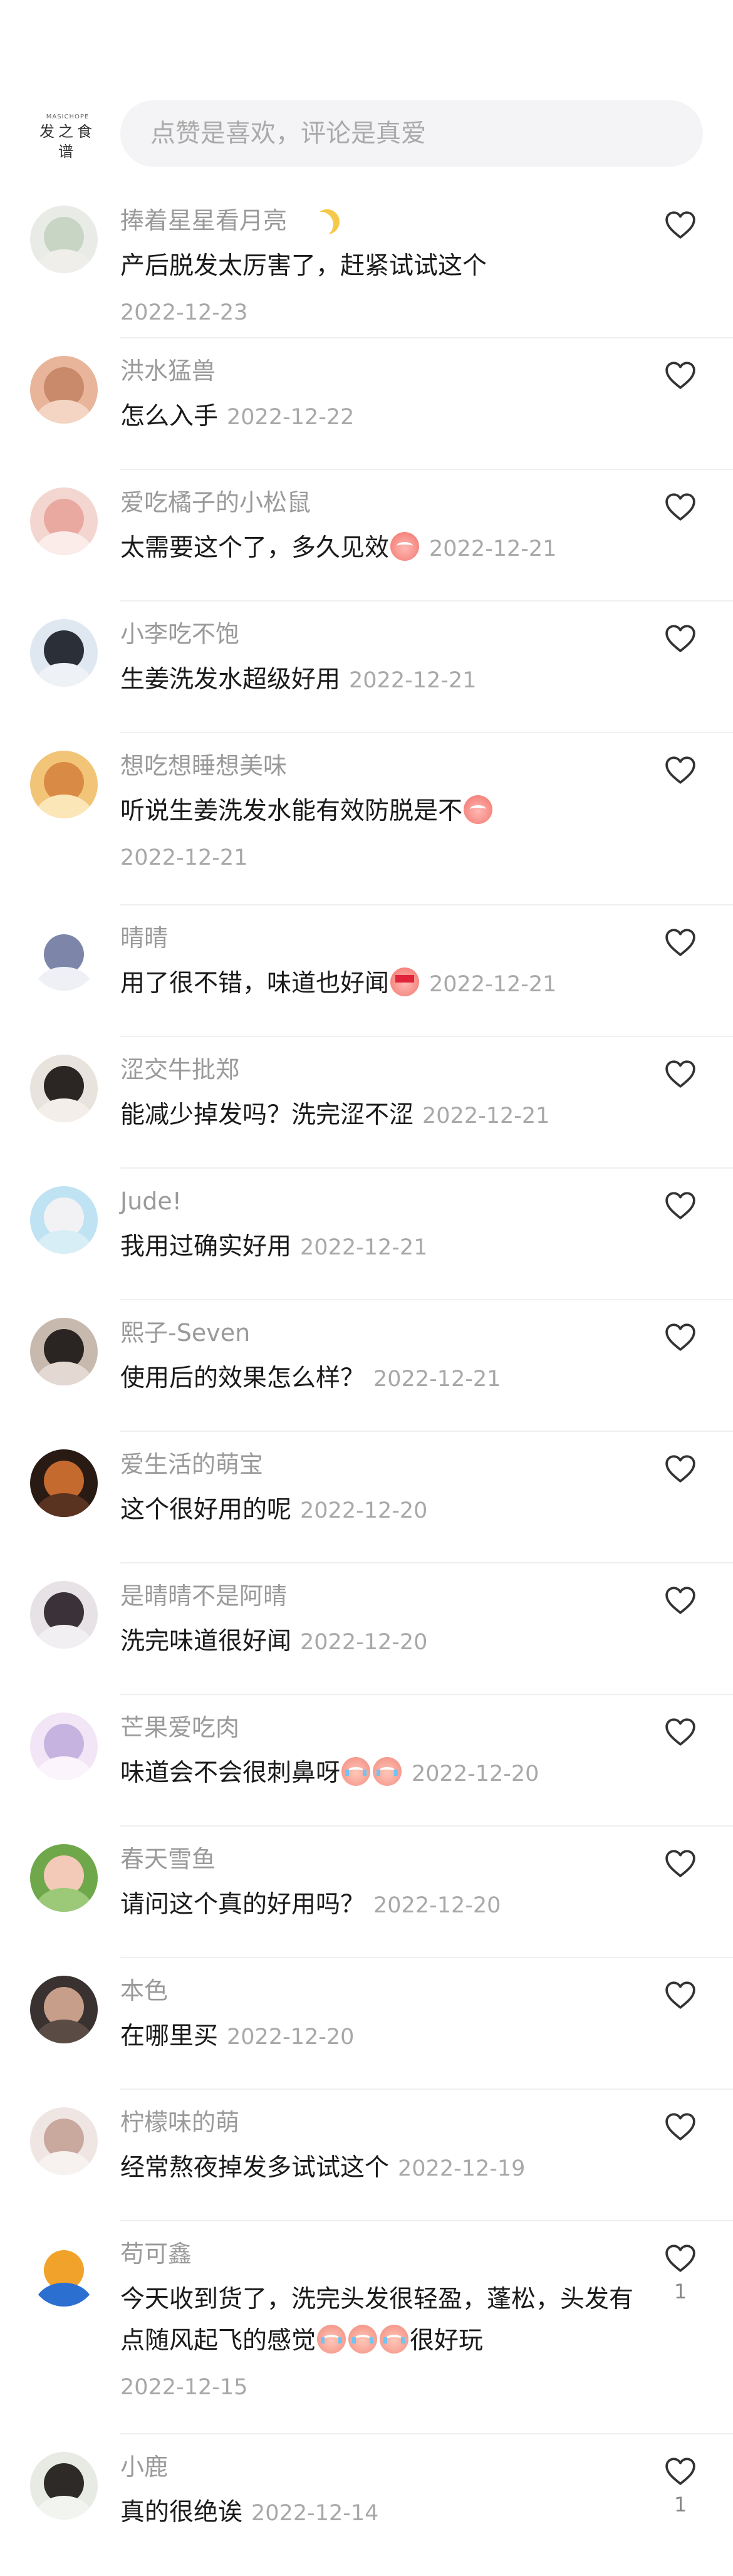 This screenshot has height=2576, width=733. I want to click on comment-item: 晴晴 用了很不错，味道也好闻 2022-12-21, so click(366, 971).